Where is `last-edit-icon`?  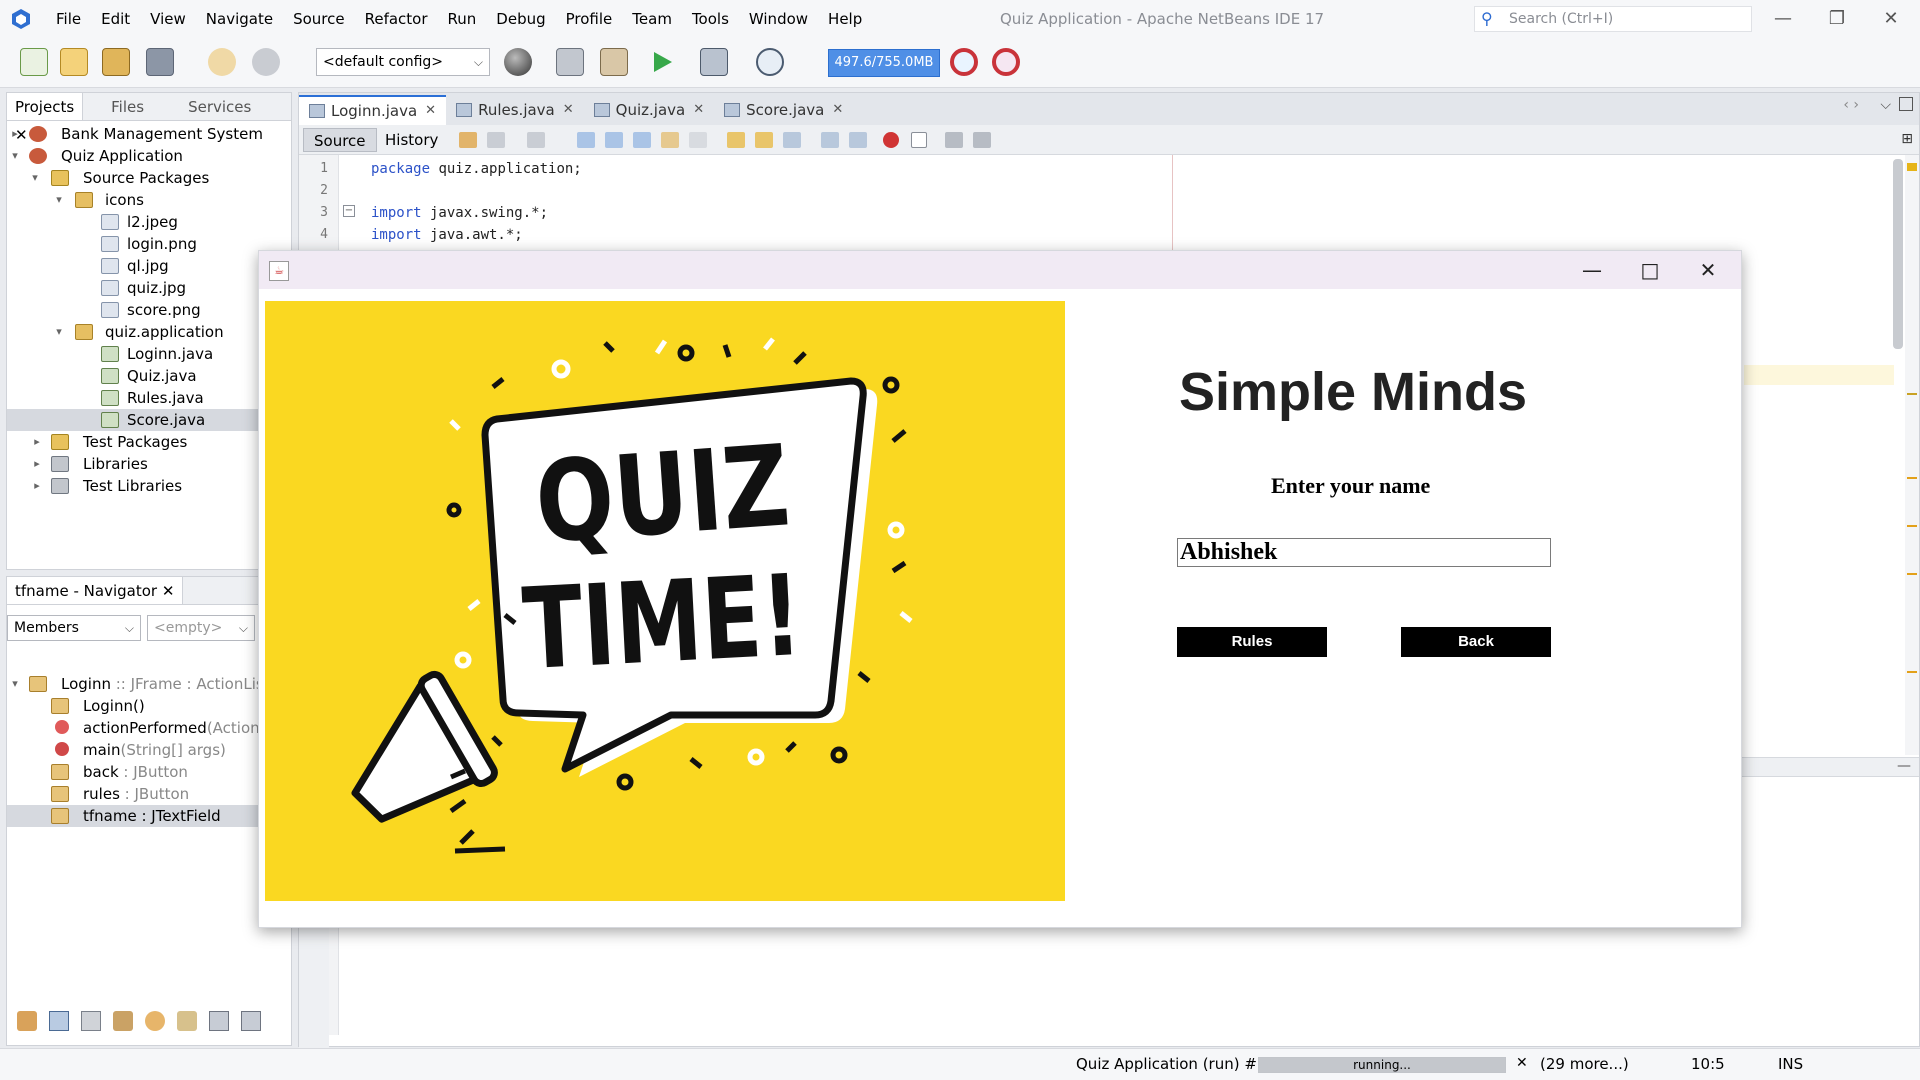
last-edit-icon is located at coordinates (468, 140).